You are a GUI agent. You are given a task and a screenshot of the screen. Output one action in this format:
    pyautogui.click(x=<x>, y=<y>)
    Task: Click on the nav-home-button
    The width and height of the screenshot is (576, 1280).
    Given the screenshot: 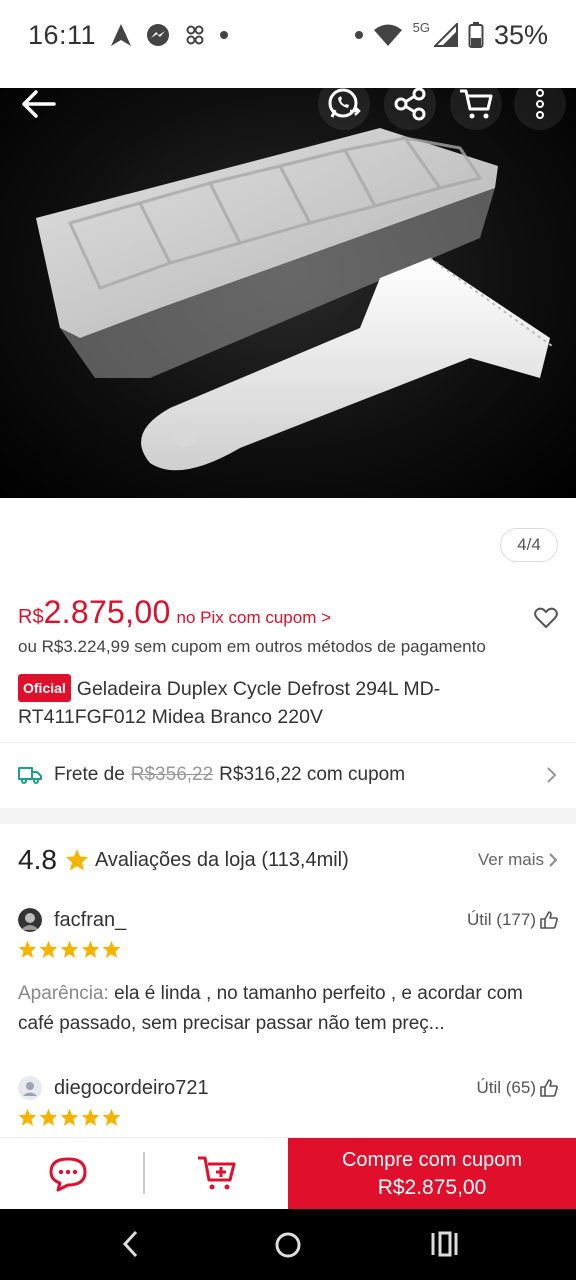 What is the action you would take?
    pyautogui.click(x=288, y=1247)
    